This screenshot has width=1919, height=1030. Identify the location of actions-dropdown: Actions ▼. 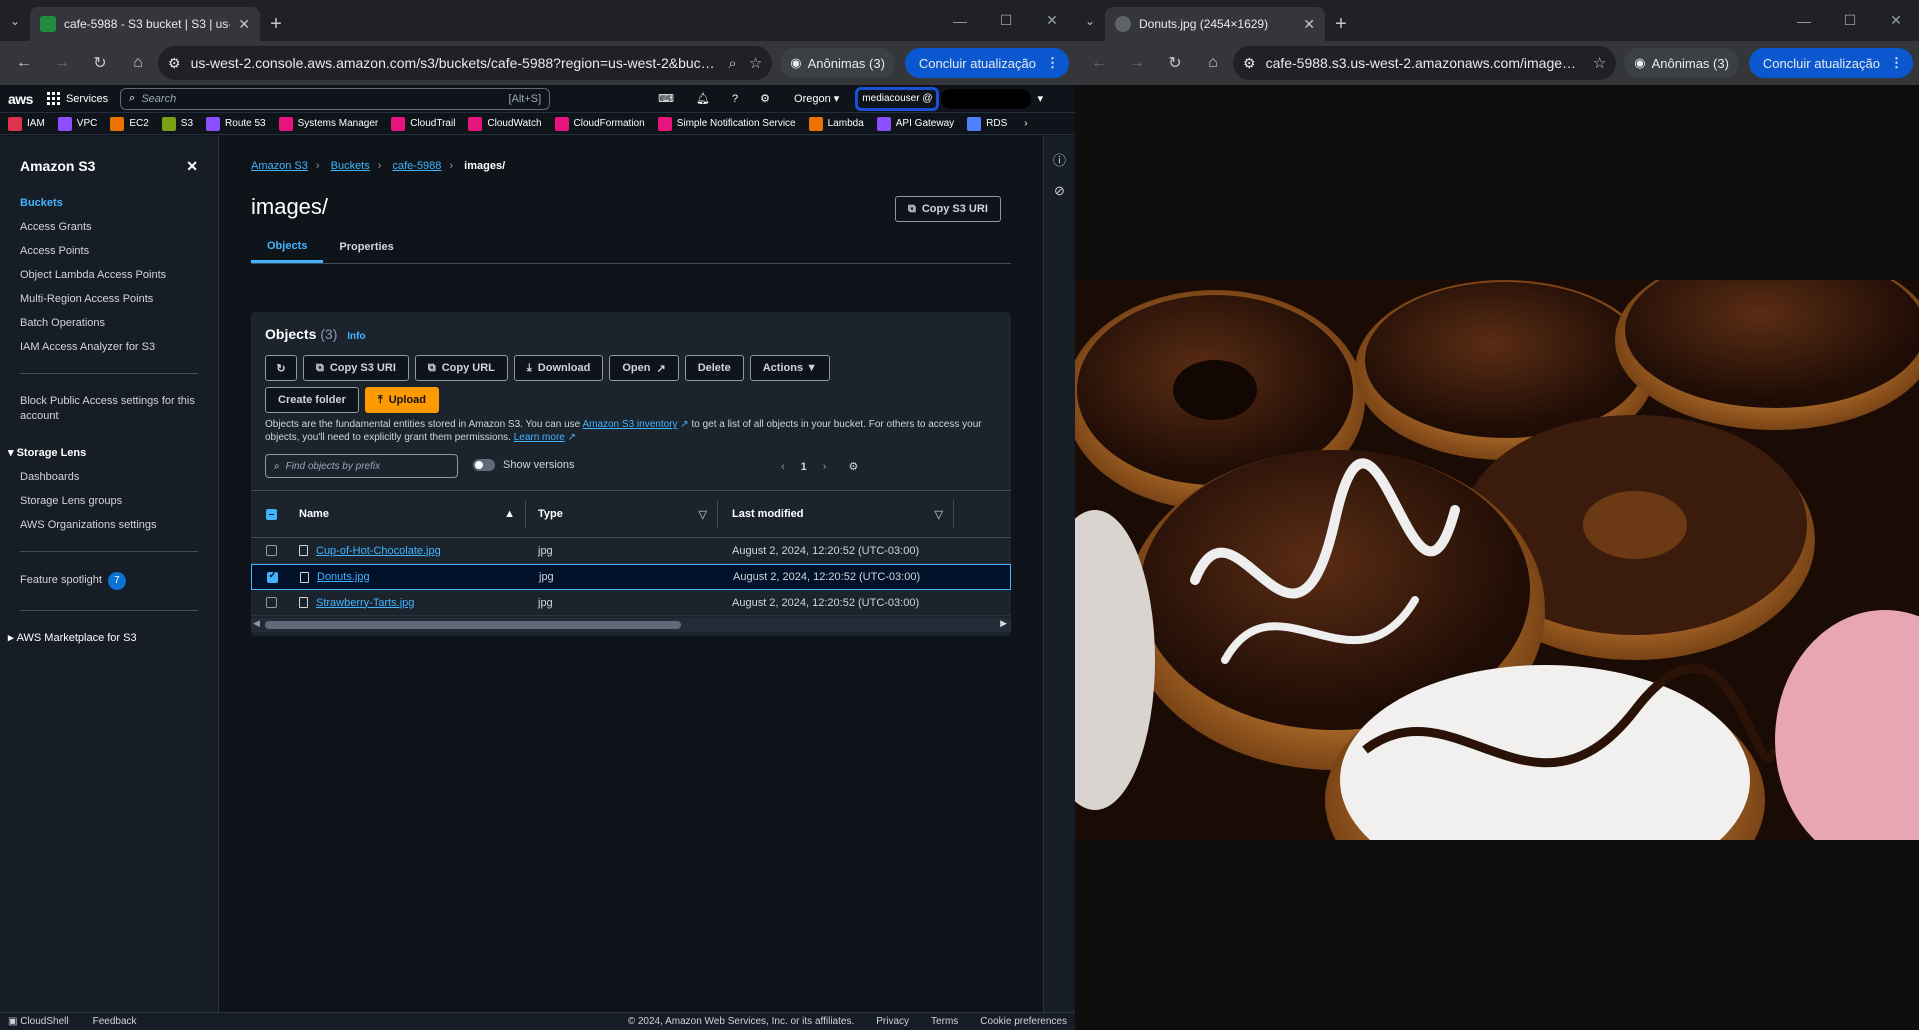
(789, 368).